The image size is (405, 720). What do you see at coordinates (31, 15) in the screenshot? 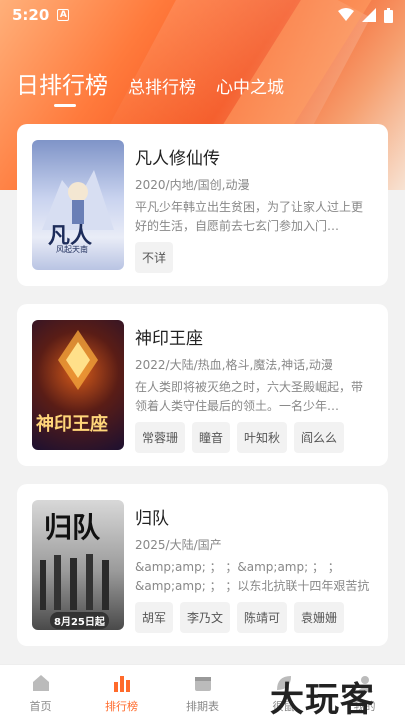
I see `status-time: 5:20` at bounding box center [31, 15].